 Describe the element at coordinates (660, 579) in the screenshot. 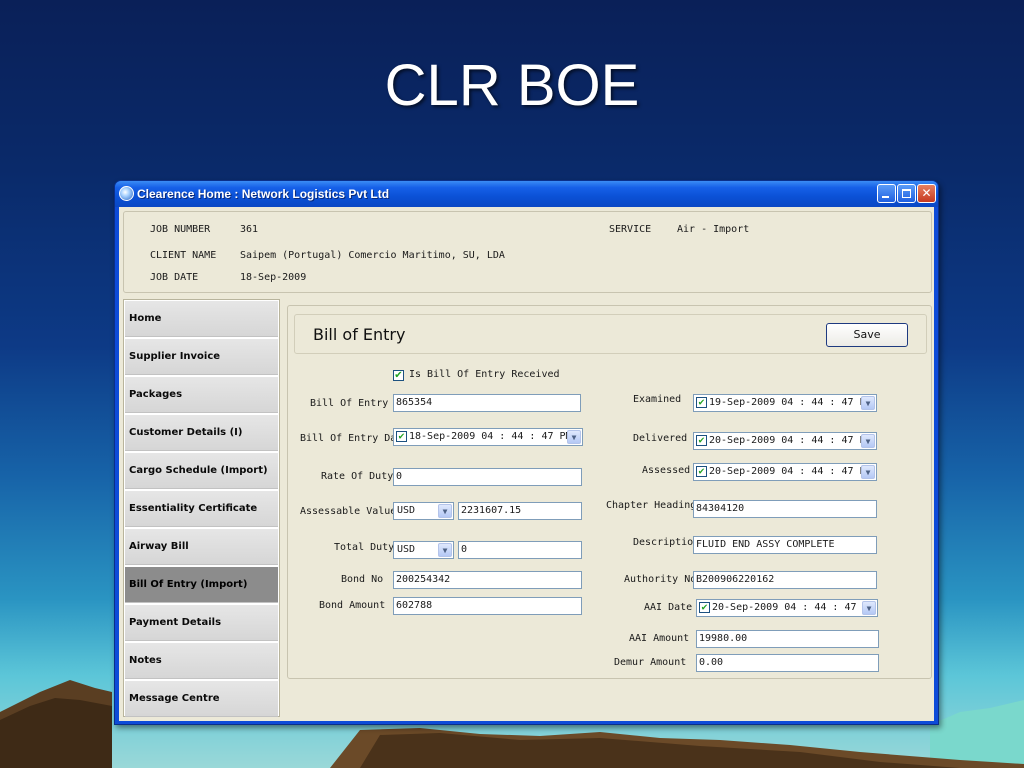

I see `authority-no-label: Authority No` at that location.